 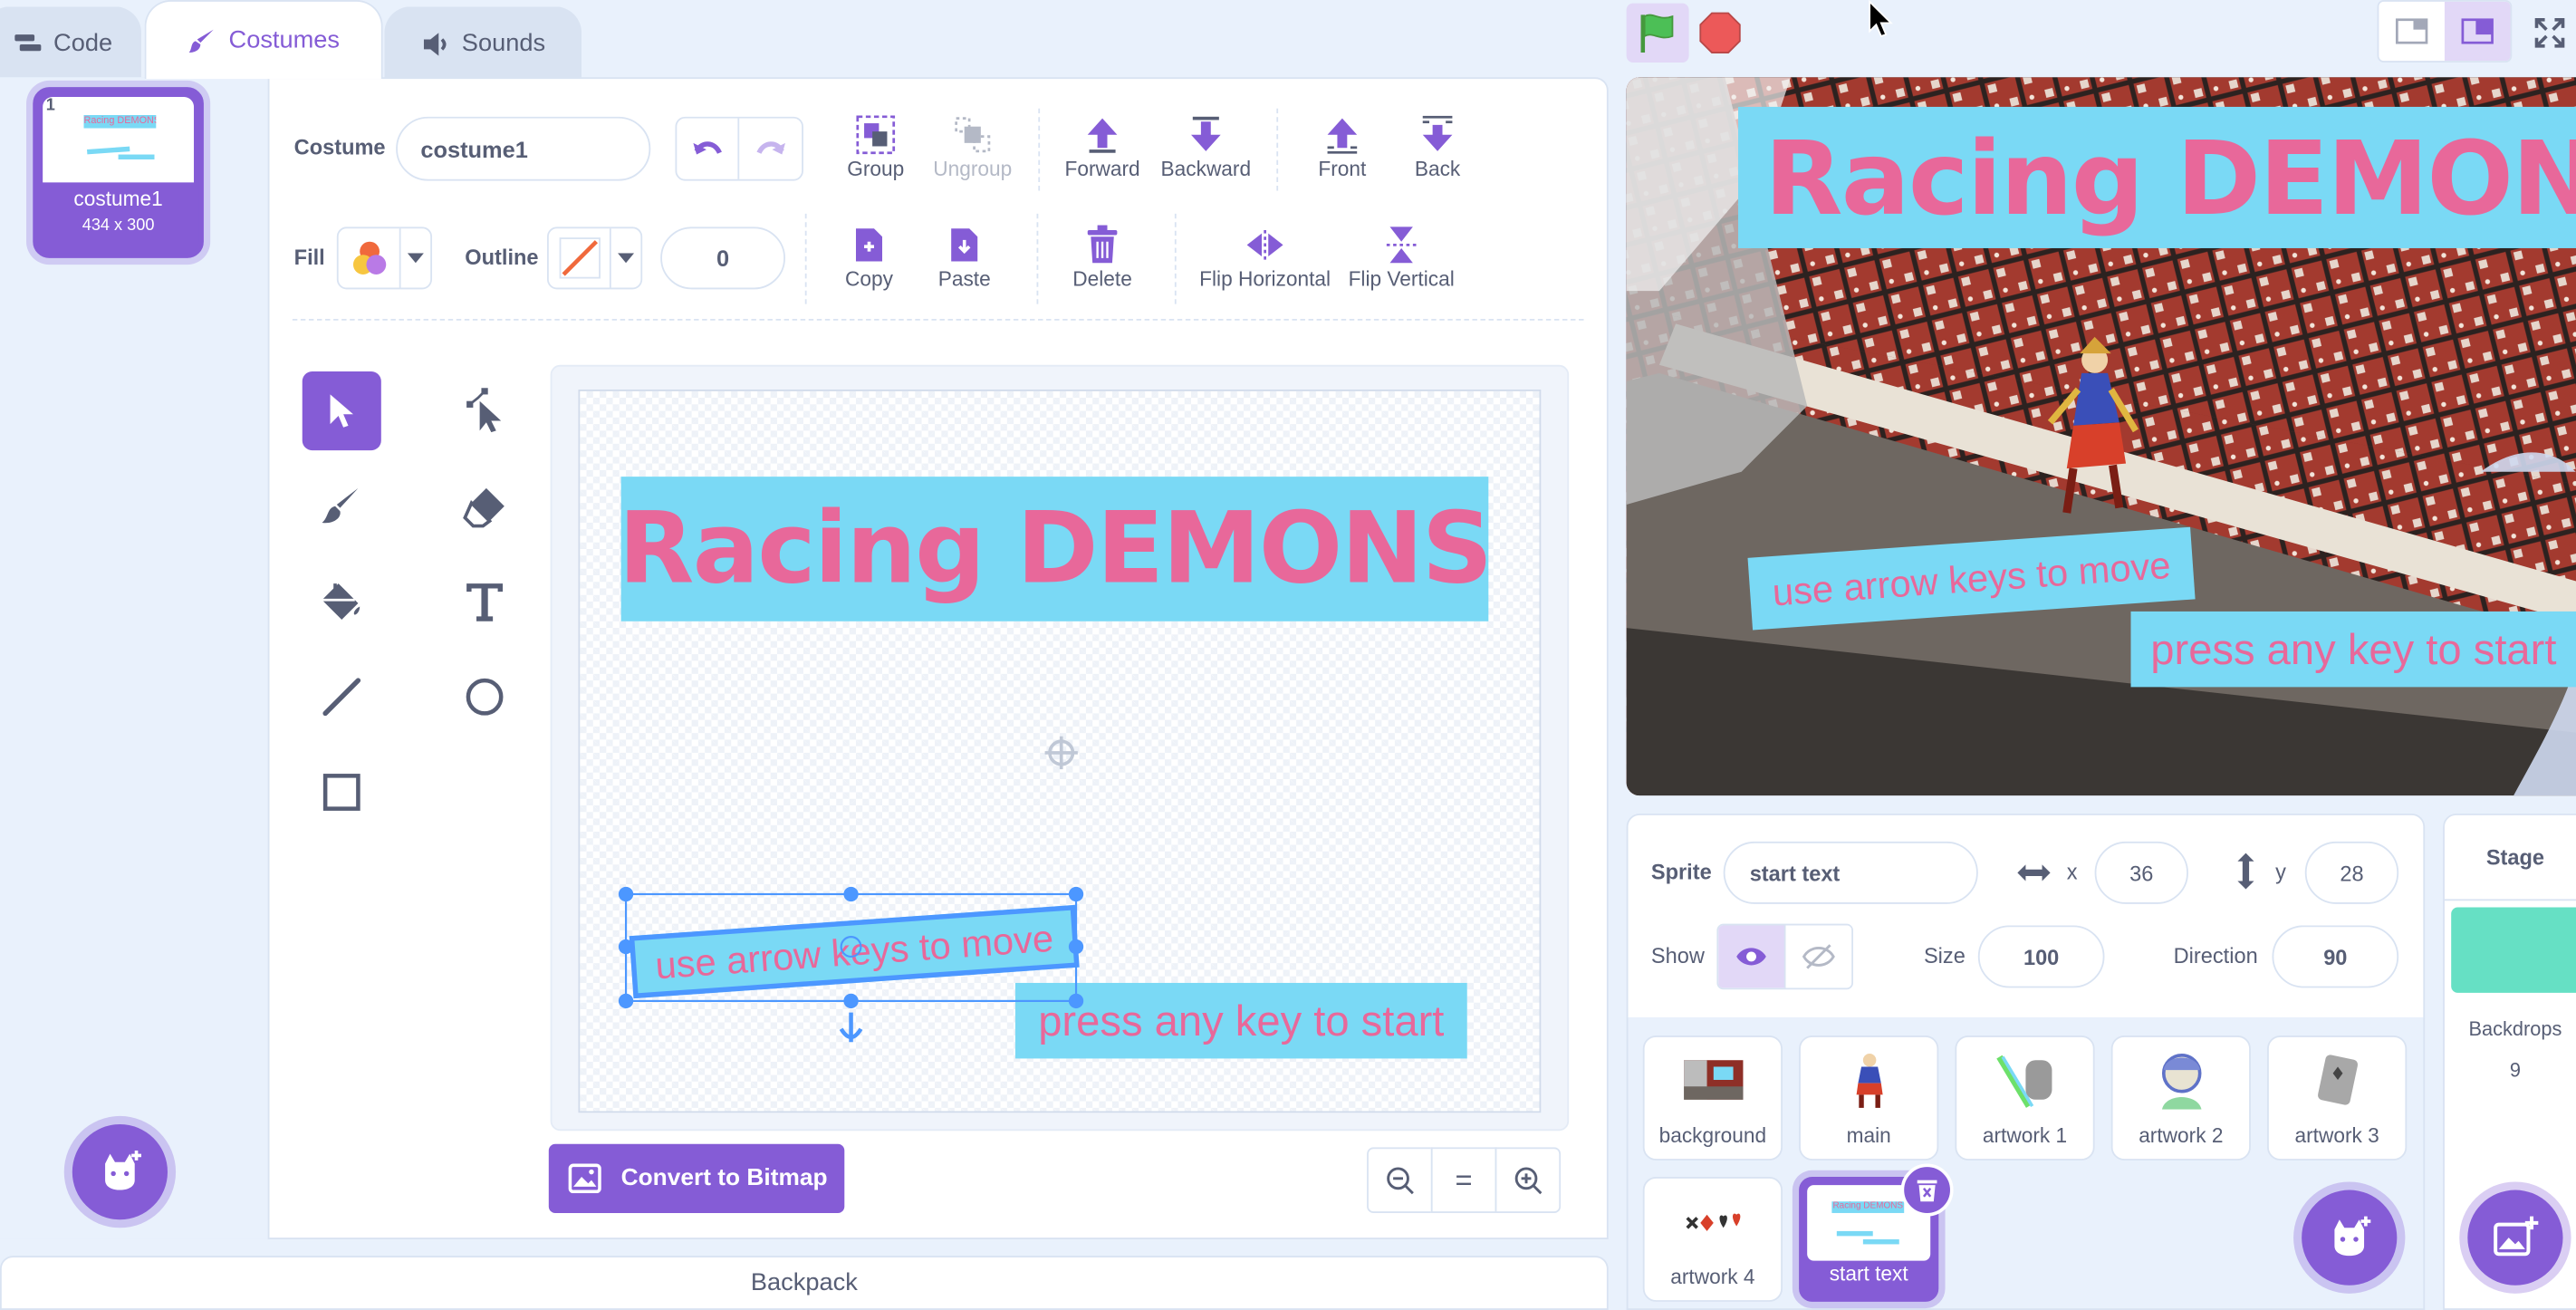 I want to click on sprite-tile: artwork 2, so click(x=2180, y=1098).